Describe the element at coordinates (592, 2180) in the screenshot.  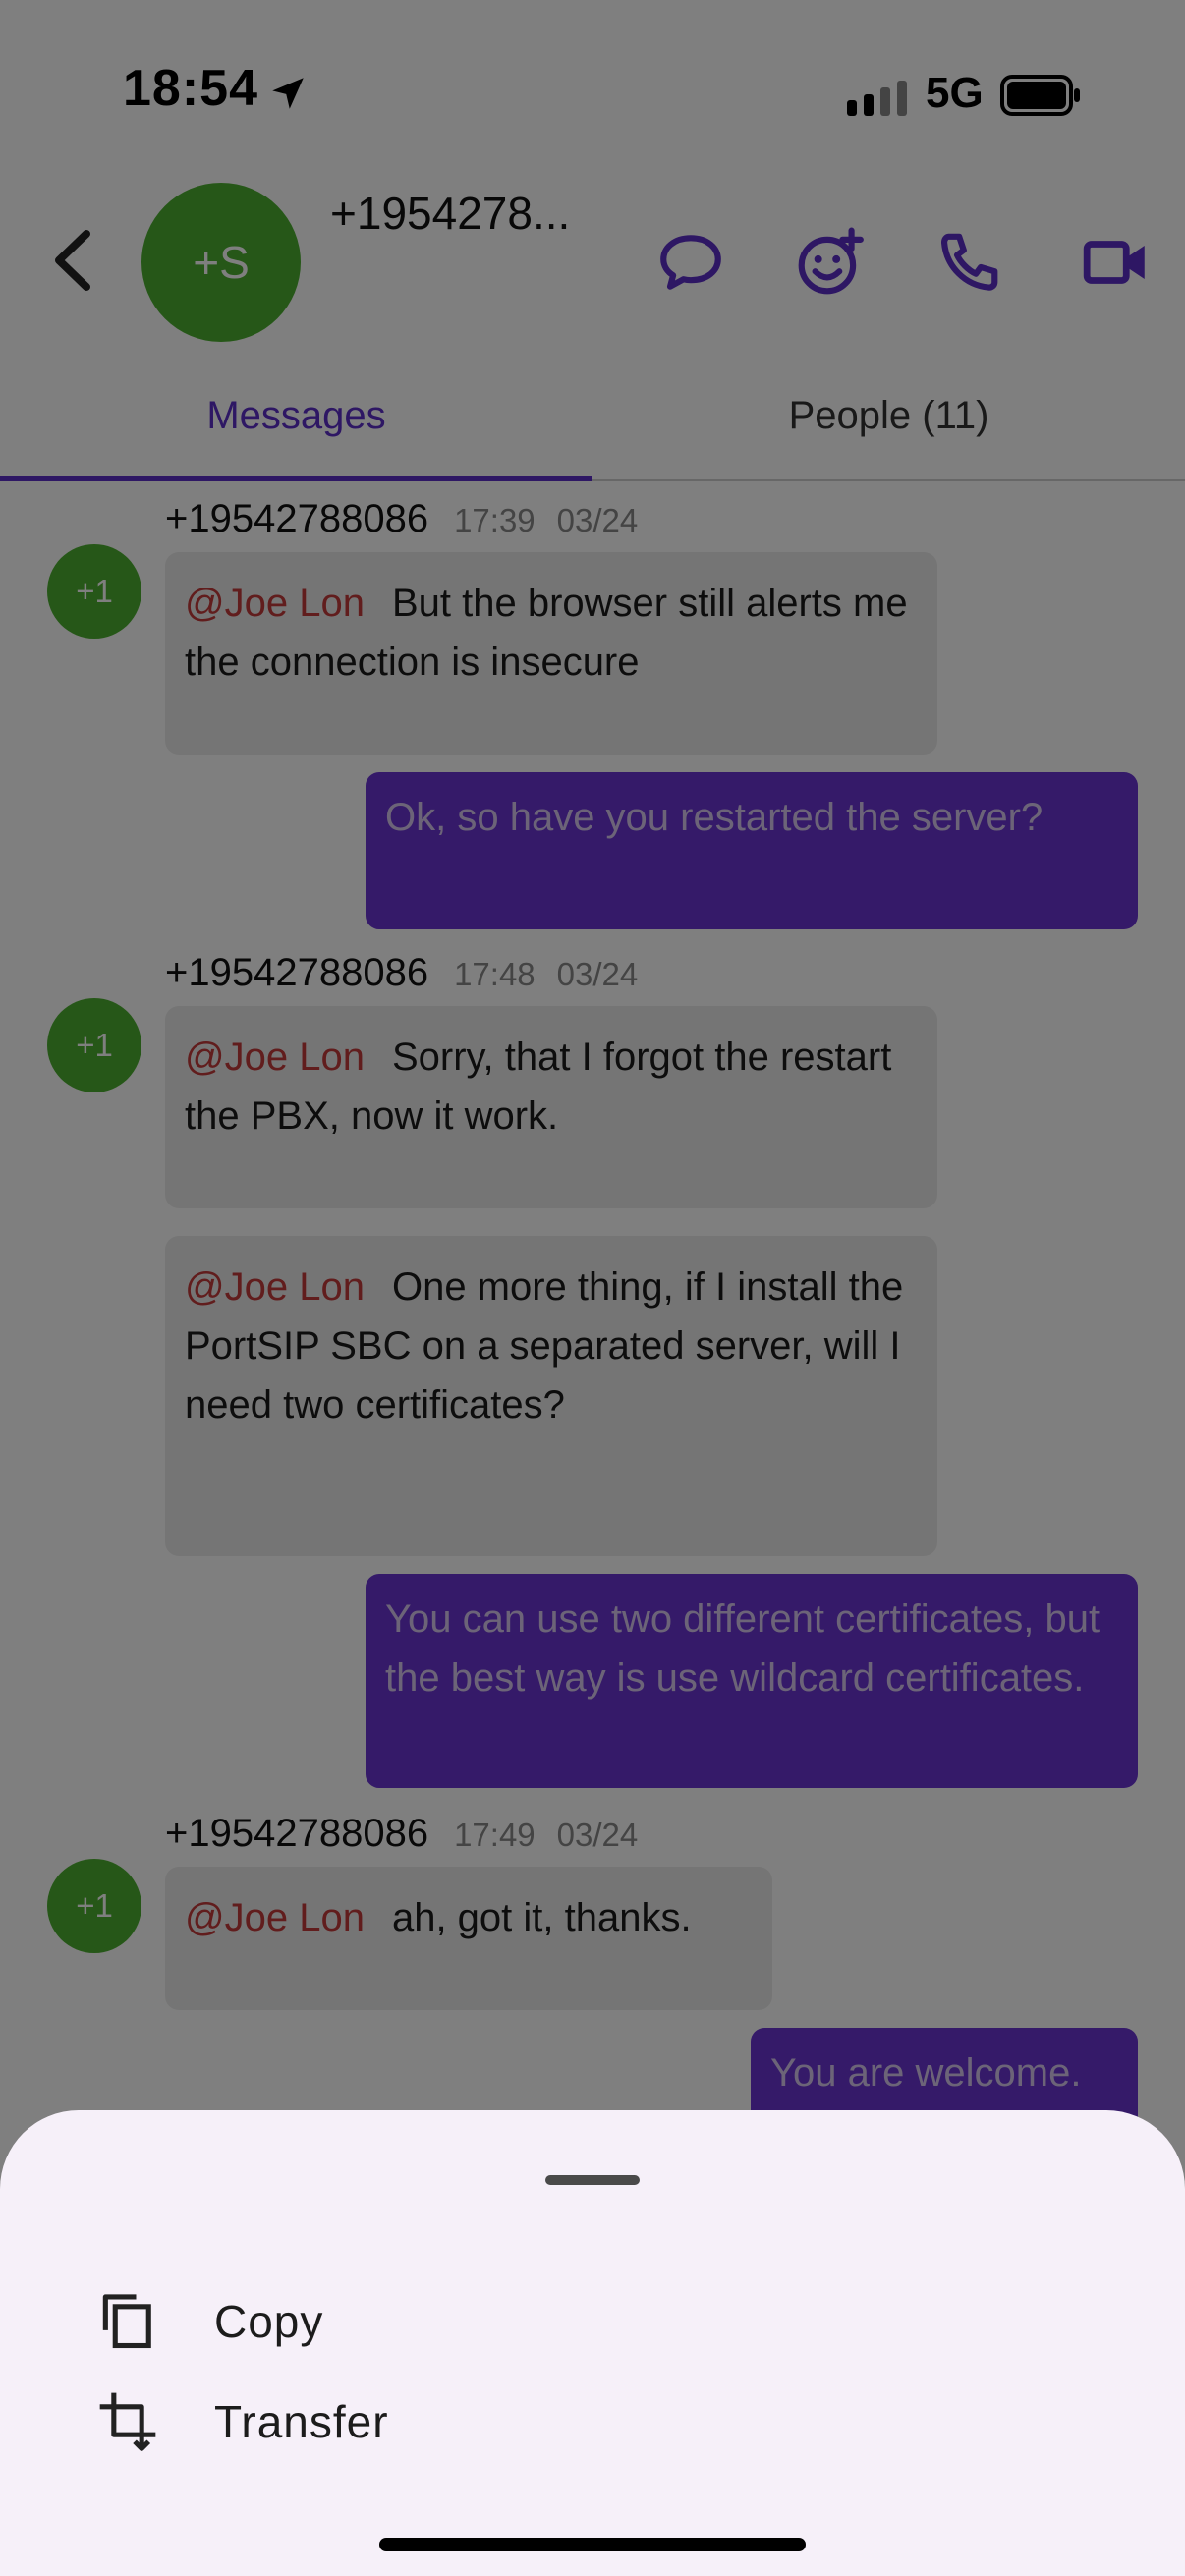
I see `sheet-drag-handle` at that location.